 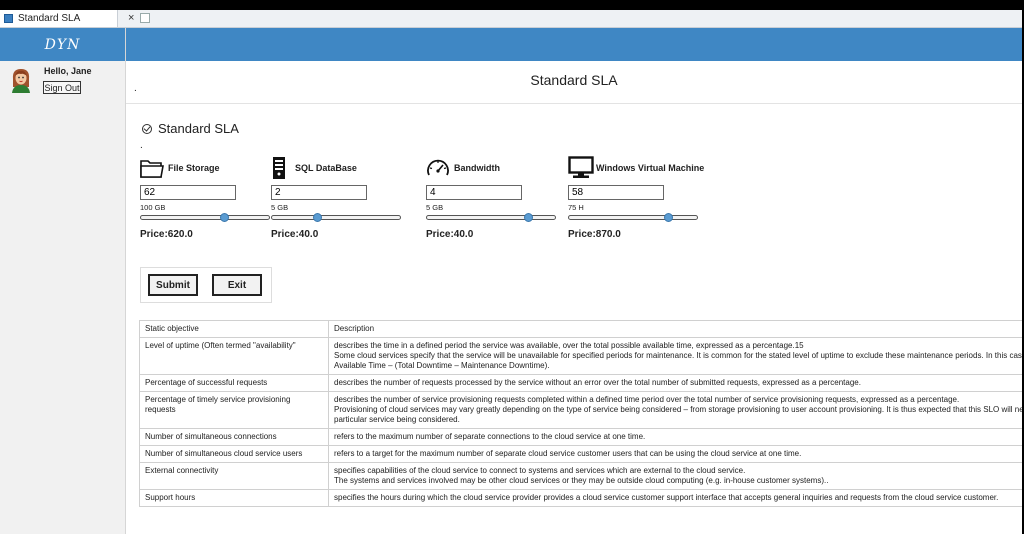 I want to click on user-panel: Hello, Jane Sign Out, so click(x=62, y=81).